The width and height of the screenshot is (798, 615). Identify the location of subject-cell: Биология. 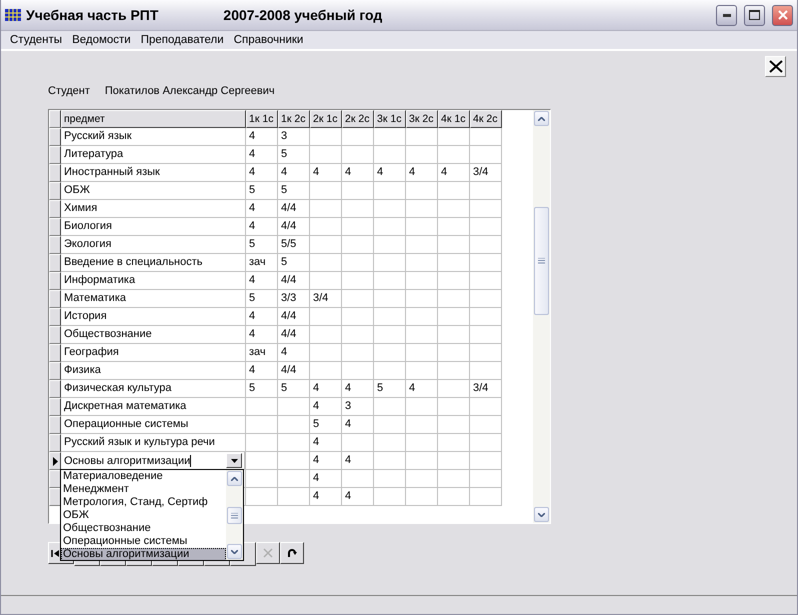
(153, 227).